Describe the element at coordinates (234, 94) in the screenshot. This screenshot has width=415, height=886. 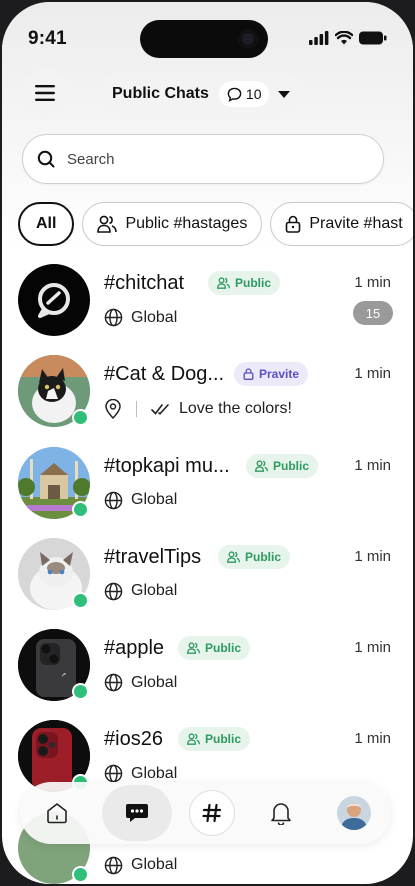
I see `chat-bubble-icon` at that location.